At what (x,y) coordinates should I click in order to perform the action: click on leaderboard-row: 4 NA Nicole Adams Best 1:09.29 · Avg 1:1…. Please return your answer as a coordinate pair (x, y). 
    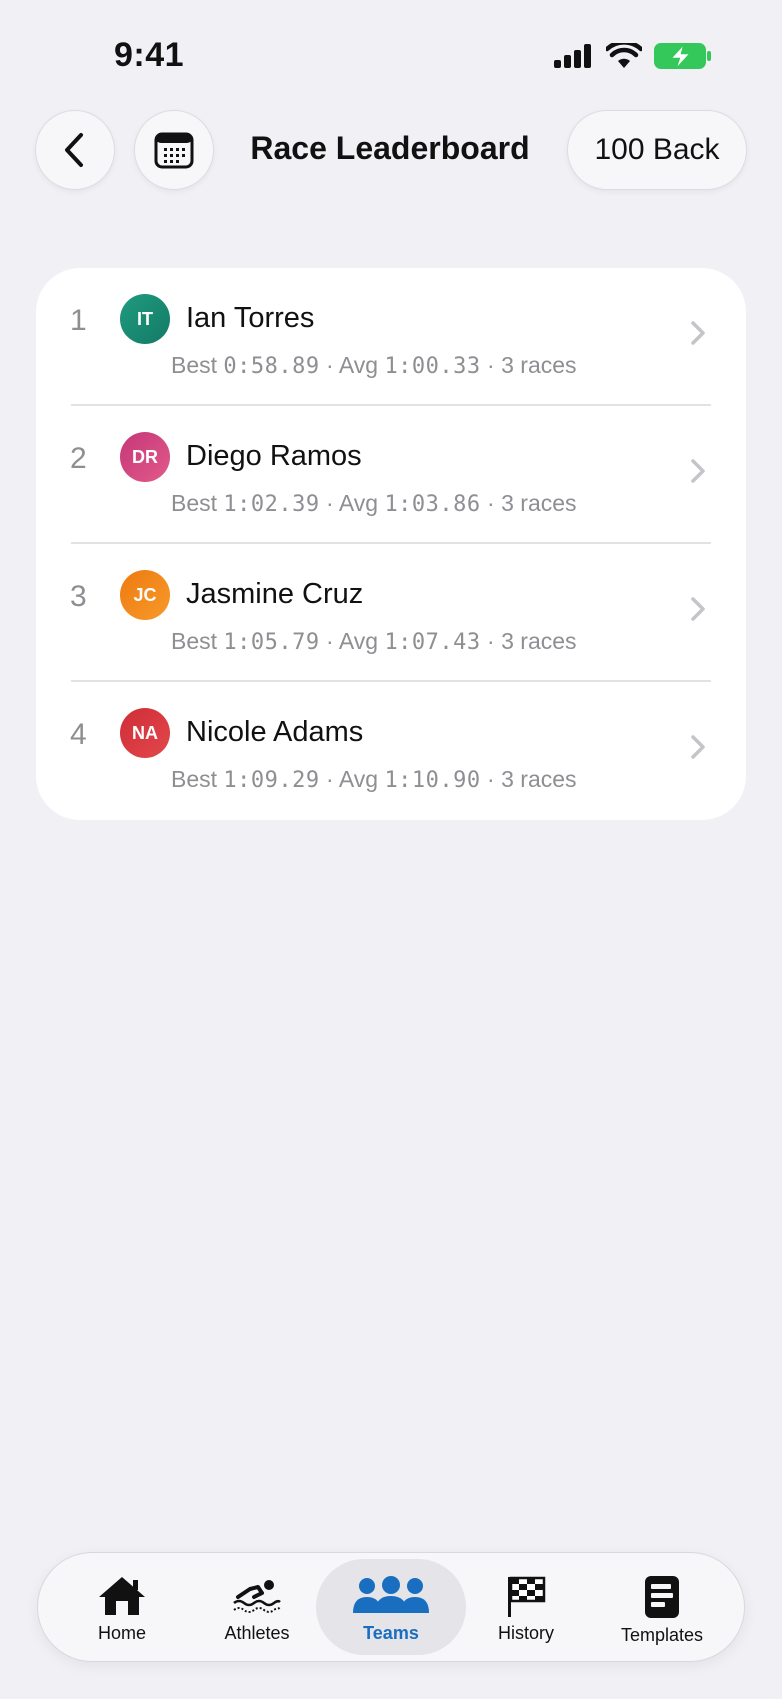
    Looking at the image, I should click on (391, 751).